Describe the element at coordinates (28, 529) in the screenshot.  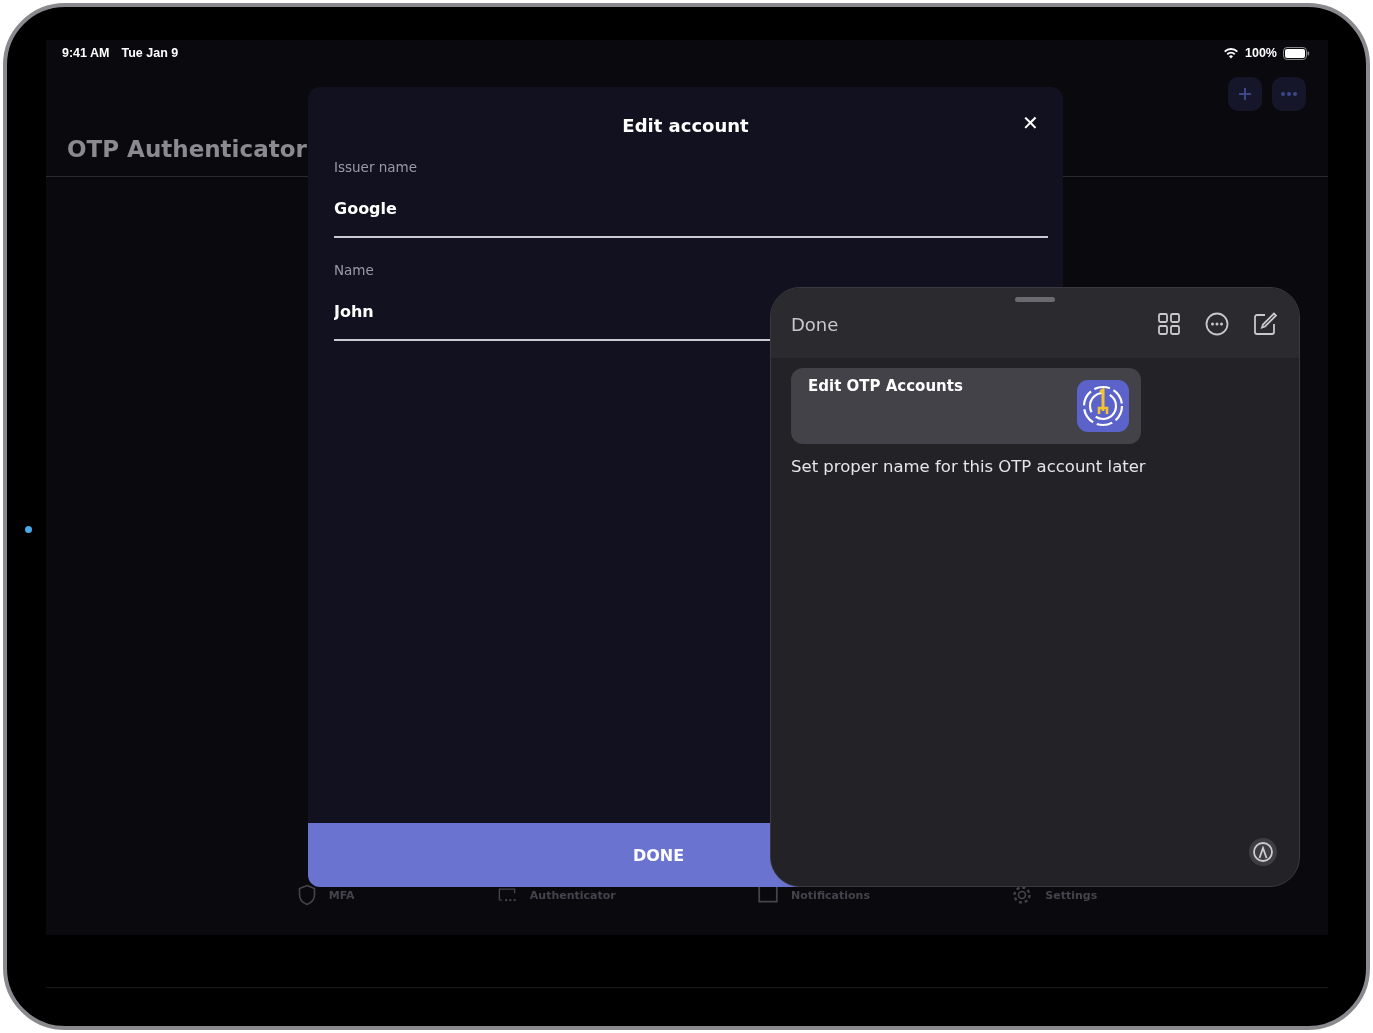
I see `camera-light-icon` at that location.